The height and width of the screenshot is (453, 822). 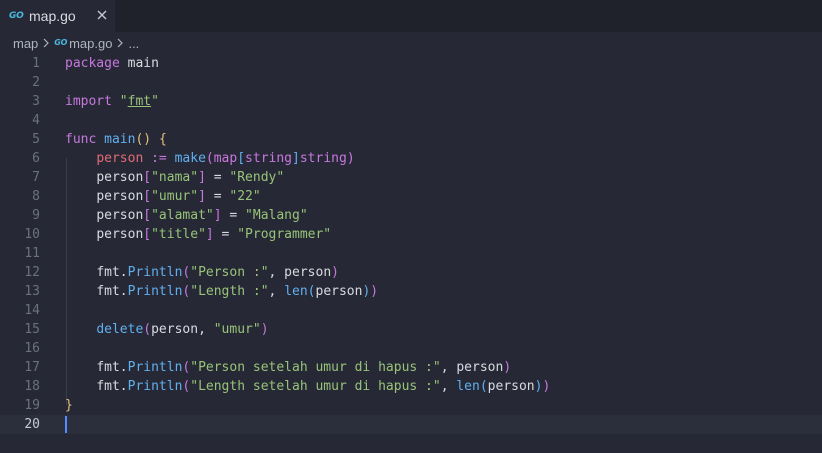 What do you see at coordinates (411, 310) in the screenshot?
I see `code-line: 14` at bounding box center [411, 310].